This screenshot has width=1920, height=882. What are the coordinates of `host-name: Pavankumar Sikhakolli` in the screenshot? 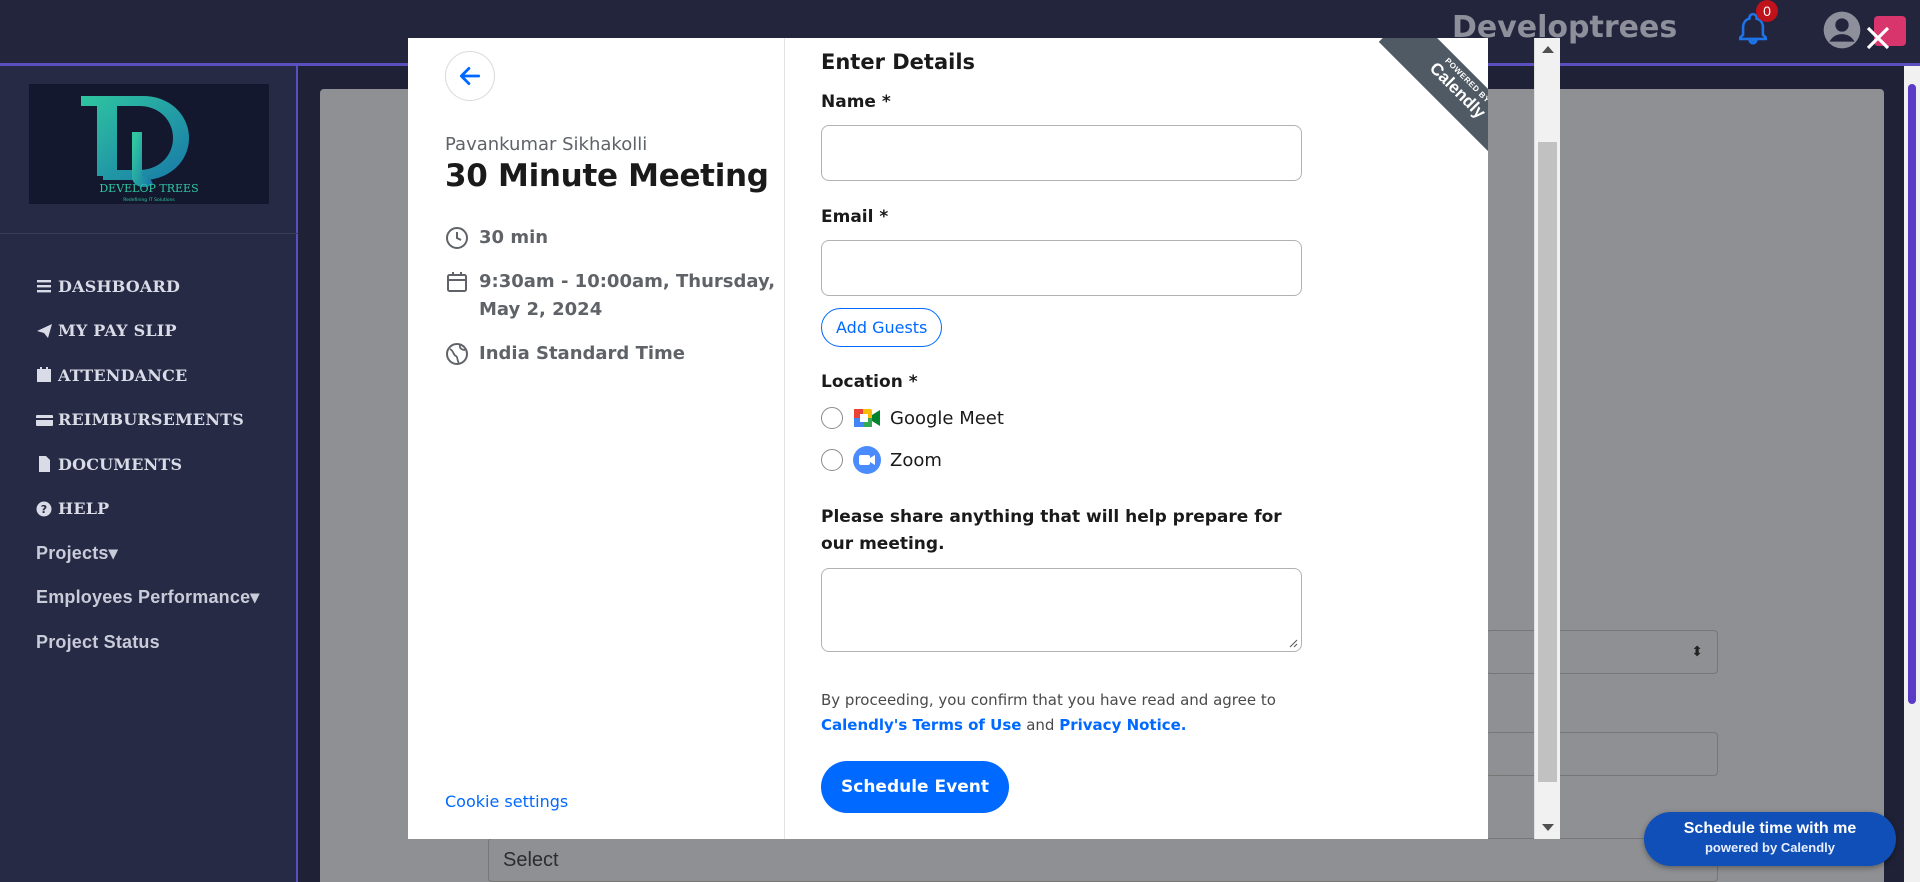 It's located at (546, 144).